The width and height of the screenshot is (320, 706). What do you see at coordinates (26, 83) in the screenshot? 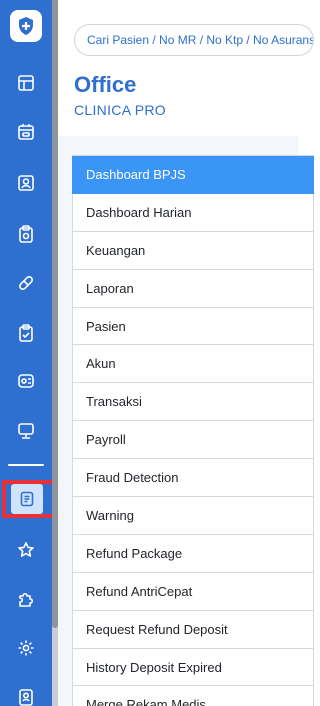
I see `layout-icon` at bounding box center [26, 83].